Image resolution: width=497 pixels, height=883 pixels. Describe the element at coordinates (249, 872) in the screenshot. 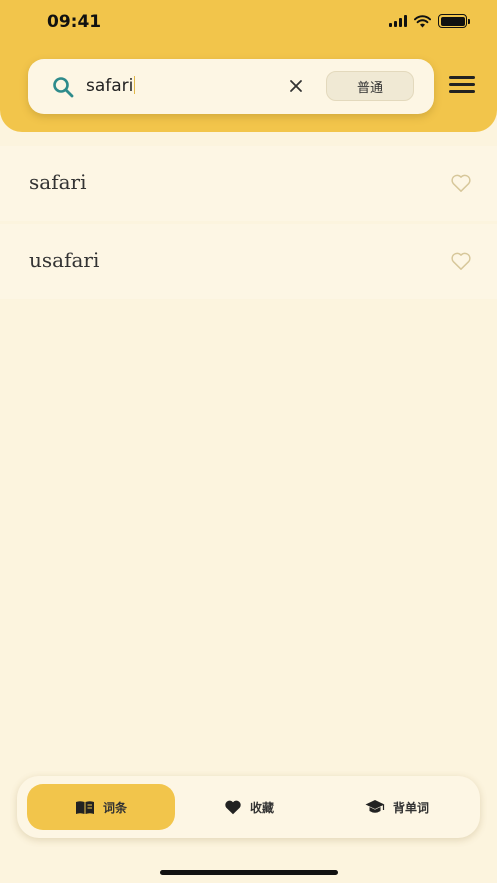

I see `home-indicator` at that location.